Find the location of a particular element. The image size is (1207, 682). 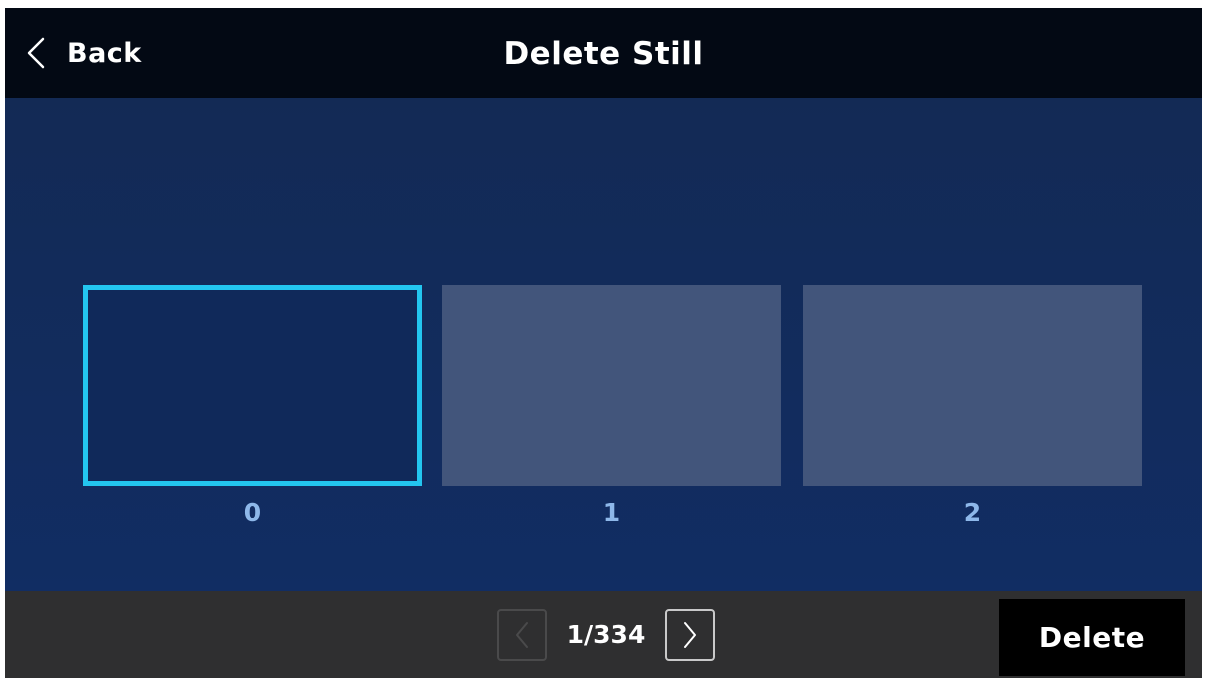

page-title: Delete Still is located at coordinates (603, 54).